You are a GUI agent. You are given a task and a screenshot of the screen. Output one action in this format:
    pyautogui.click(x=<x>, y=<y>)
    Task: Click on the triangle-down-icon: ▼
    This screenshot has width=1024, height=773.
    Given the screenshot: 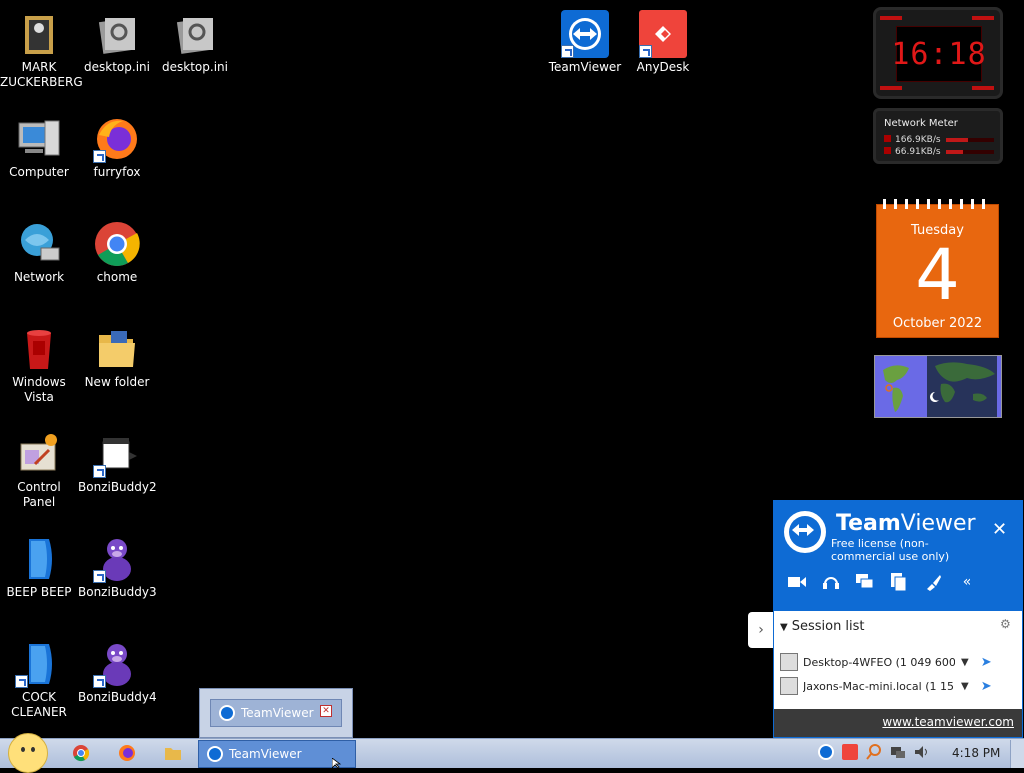 What is the action you would take?
    pyautogui.click(x=784, y=627)
    